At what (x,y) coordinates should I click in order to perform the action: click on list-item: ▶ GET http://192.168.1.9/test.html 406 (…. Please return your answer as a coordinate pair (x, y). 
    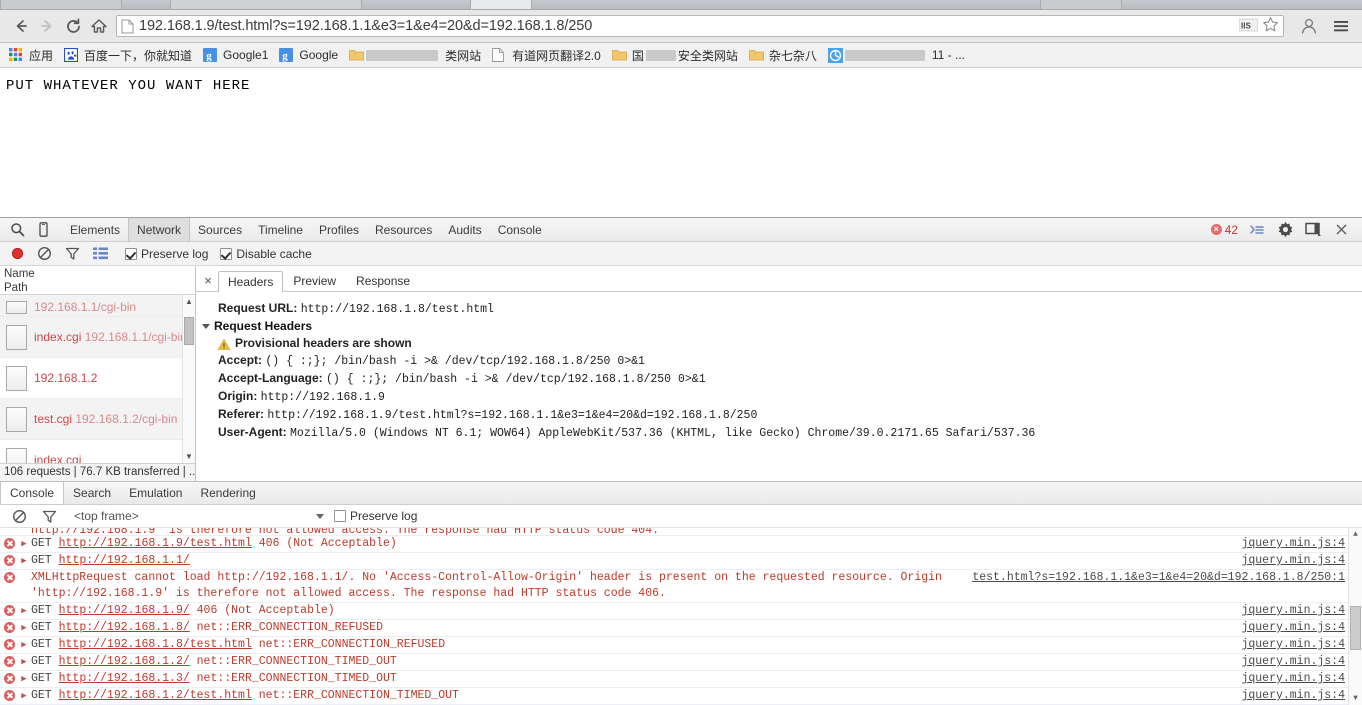
    Looking at the image, I should click on (674, 544).